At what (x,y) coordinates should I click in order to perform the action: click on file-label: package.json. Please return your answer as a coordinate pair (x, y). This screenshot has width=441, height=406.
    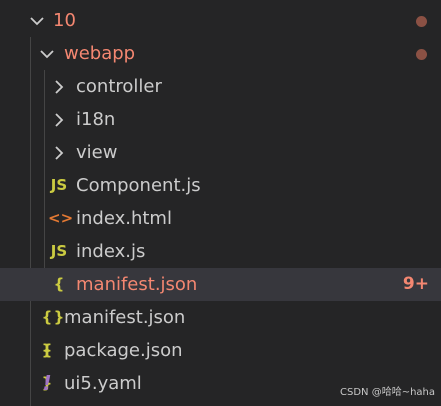
    Looking at the image, I should click on (123, 350).